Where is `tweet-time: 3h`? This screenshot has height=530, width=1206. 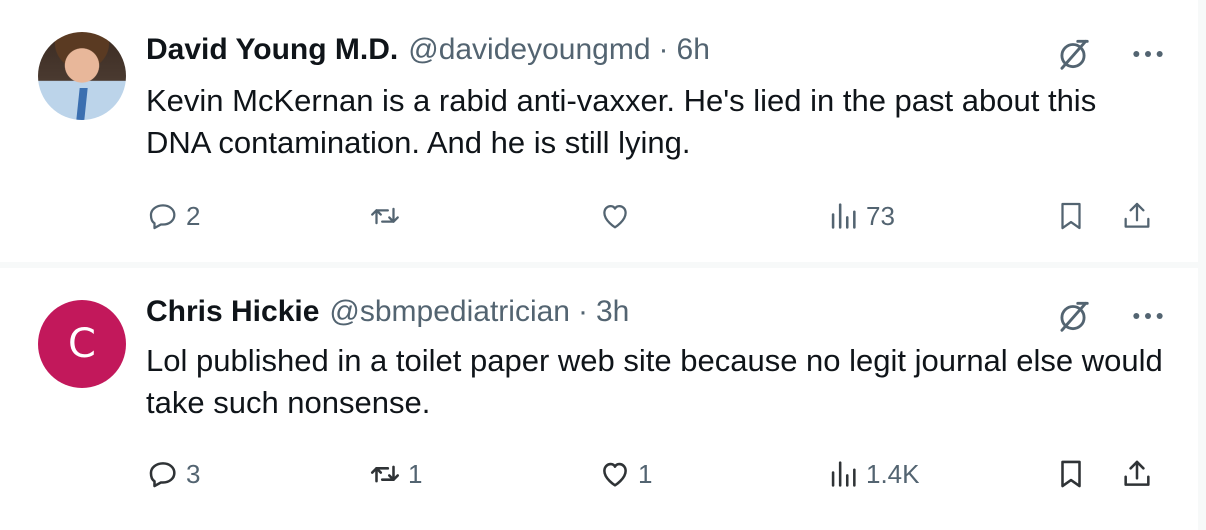 tweet-time: 3h is located at coordinates (612, 312).